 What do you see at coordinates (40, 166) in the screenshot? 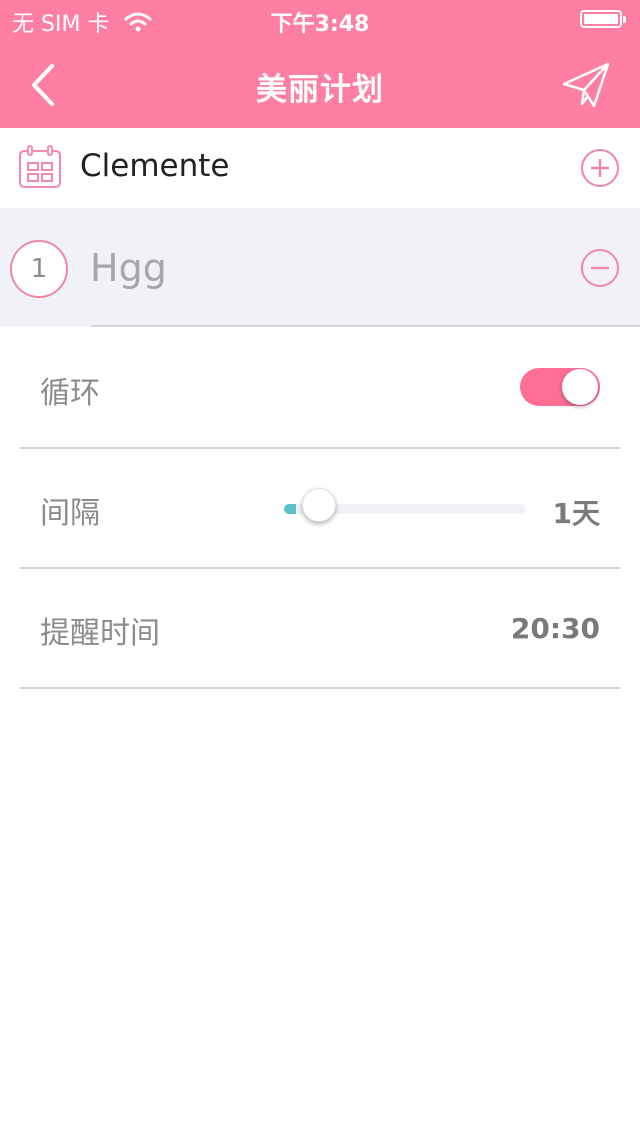
I see `calendar-icon` at bounding box center [40, 166].